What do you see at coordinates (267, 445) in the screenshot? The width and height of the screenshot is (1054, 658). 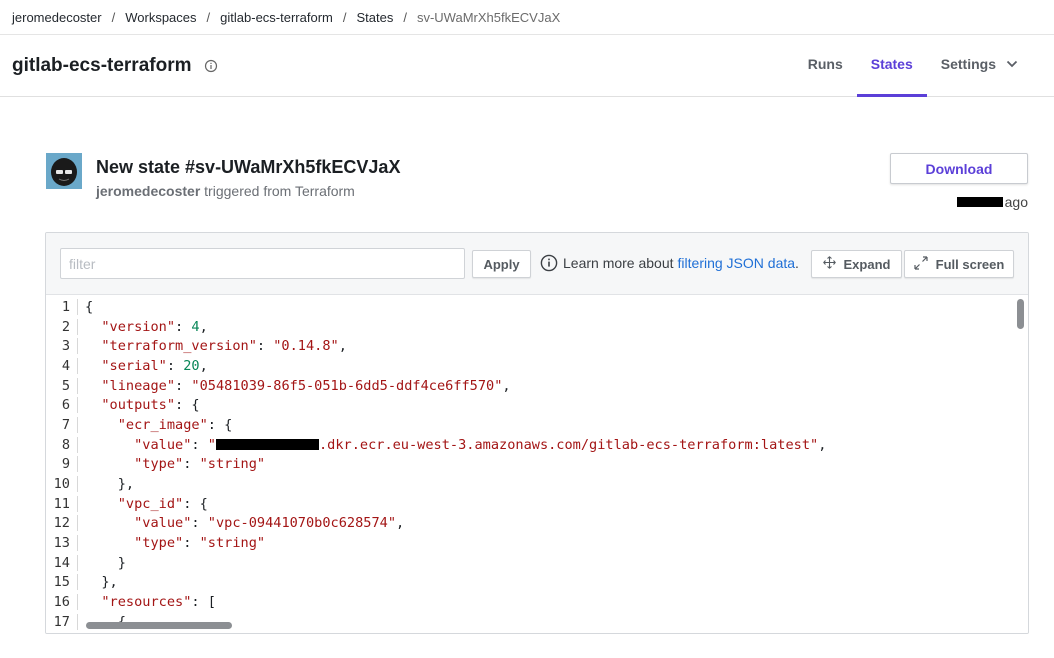 I see `redacted-account-id` at bounding box center [267, 445].